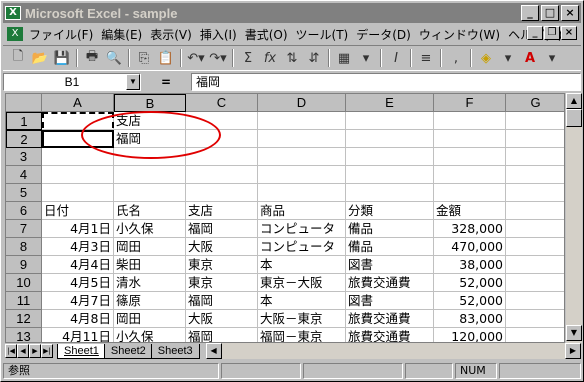 The width and height of the screenshot is (584, 382). Describe the element at coordinates (24, 229) in the screenshot. I see `row-header: 7` at that location.